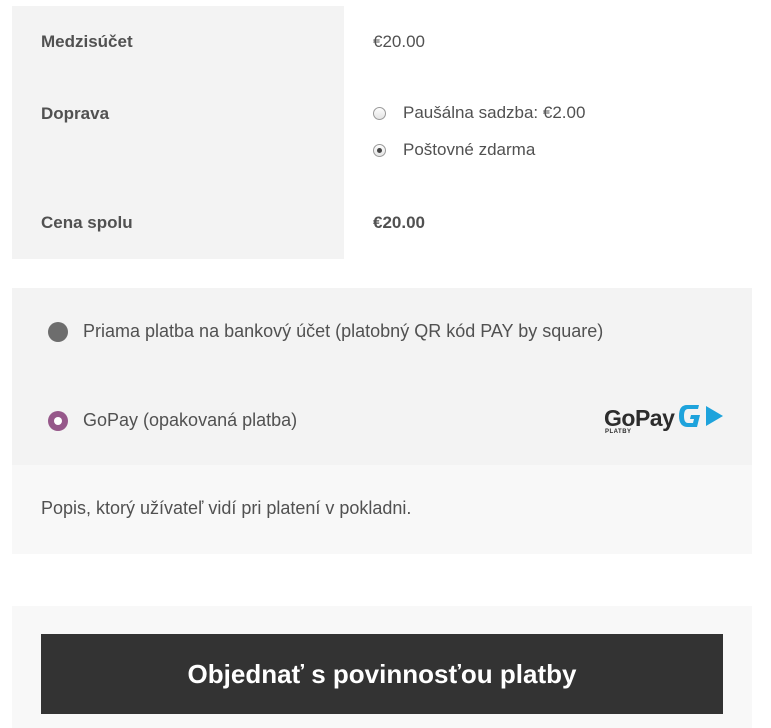 The height and width of the screenshot is (728, 771). I want to click on payment-method-label: GoPay (opakovaná platba), so click(190, 420).